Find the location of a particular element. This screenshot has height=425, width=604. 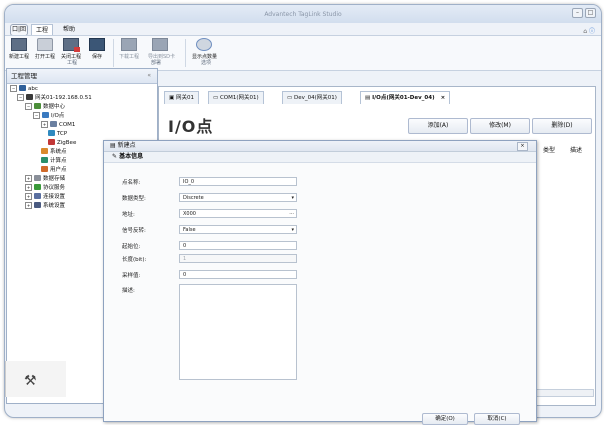

serial-port-icon is located at coordinates (53, 124).